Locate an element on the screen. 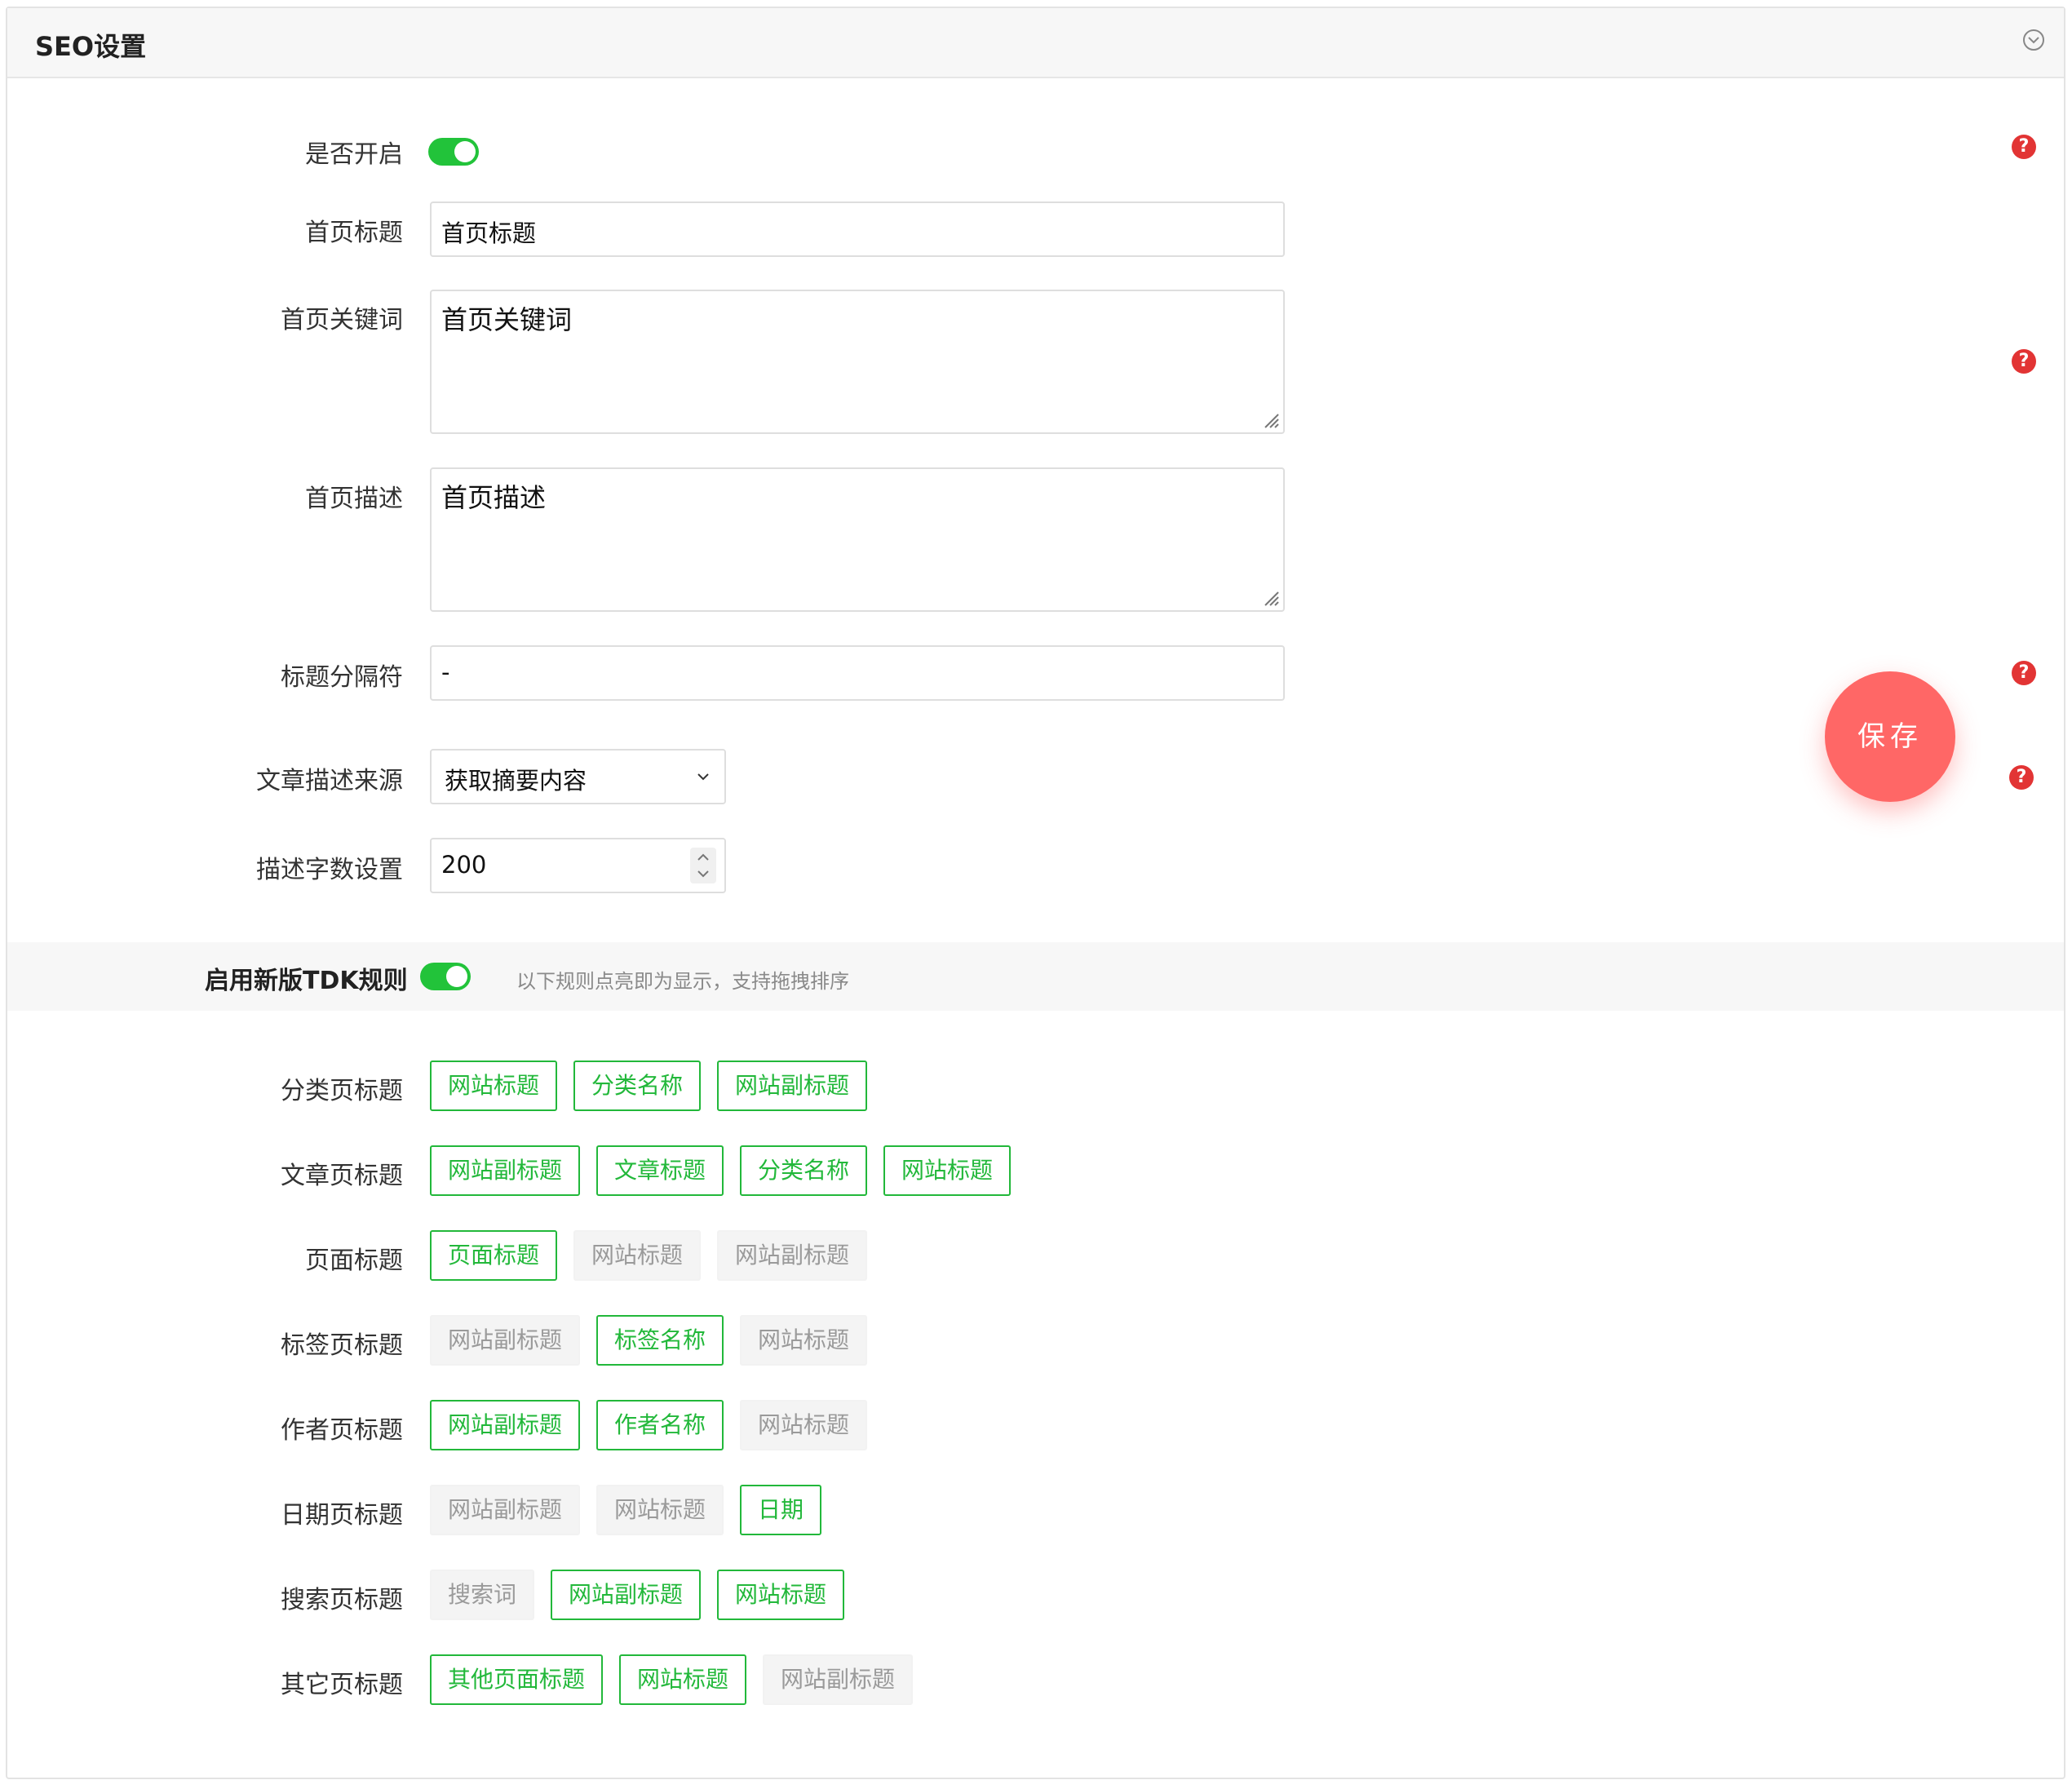  desc-length-label: 描述字数设置 is located at coordinates (330, 870).